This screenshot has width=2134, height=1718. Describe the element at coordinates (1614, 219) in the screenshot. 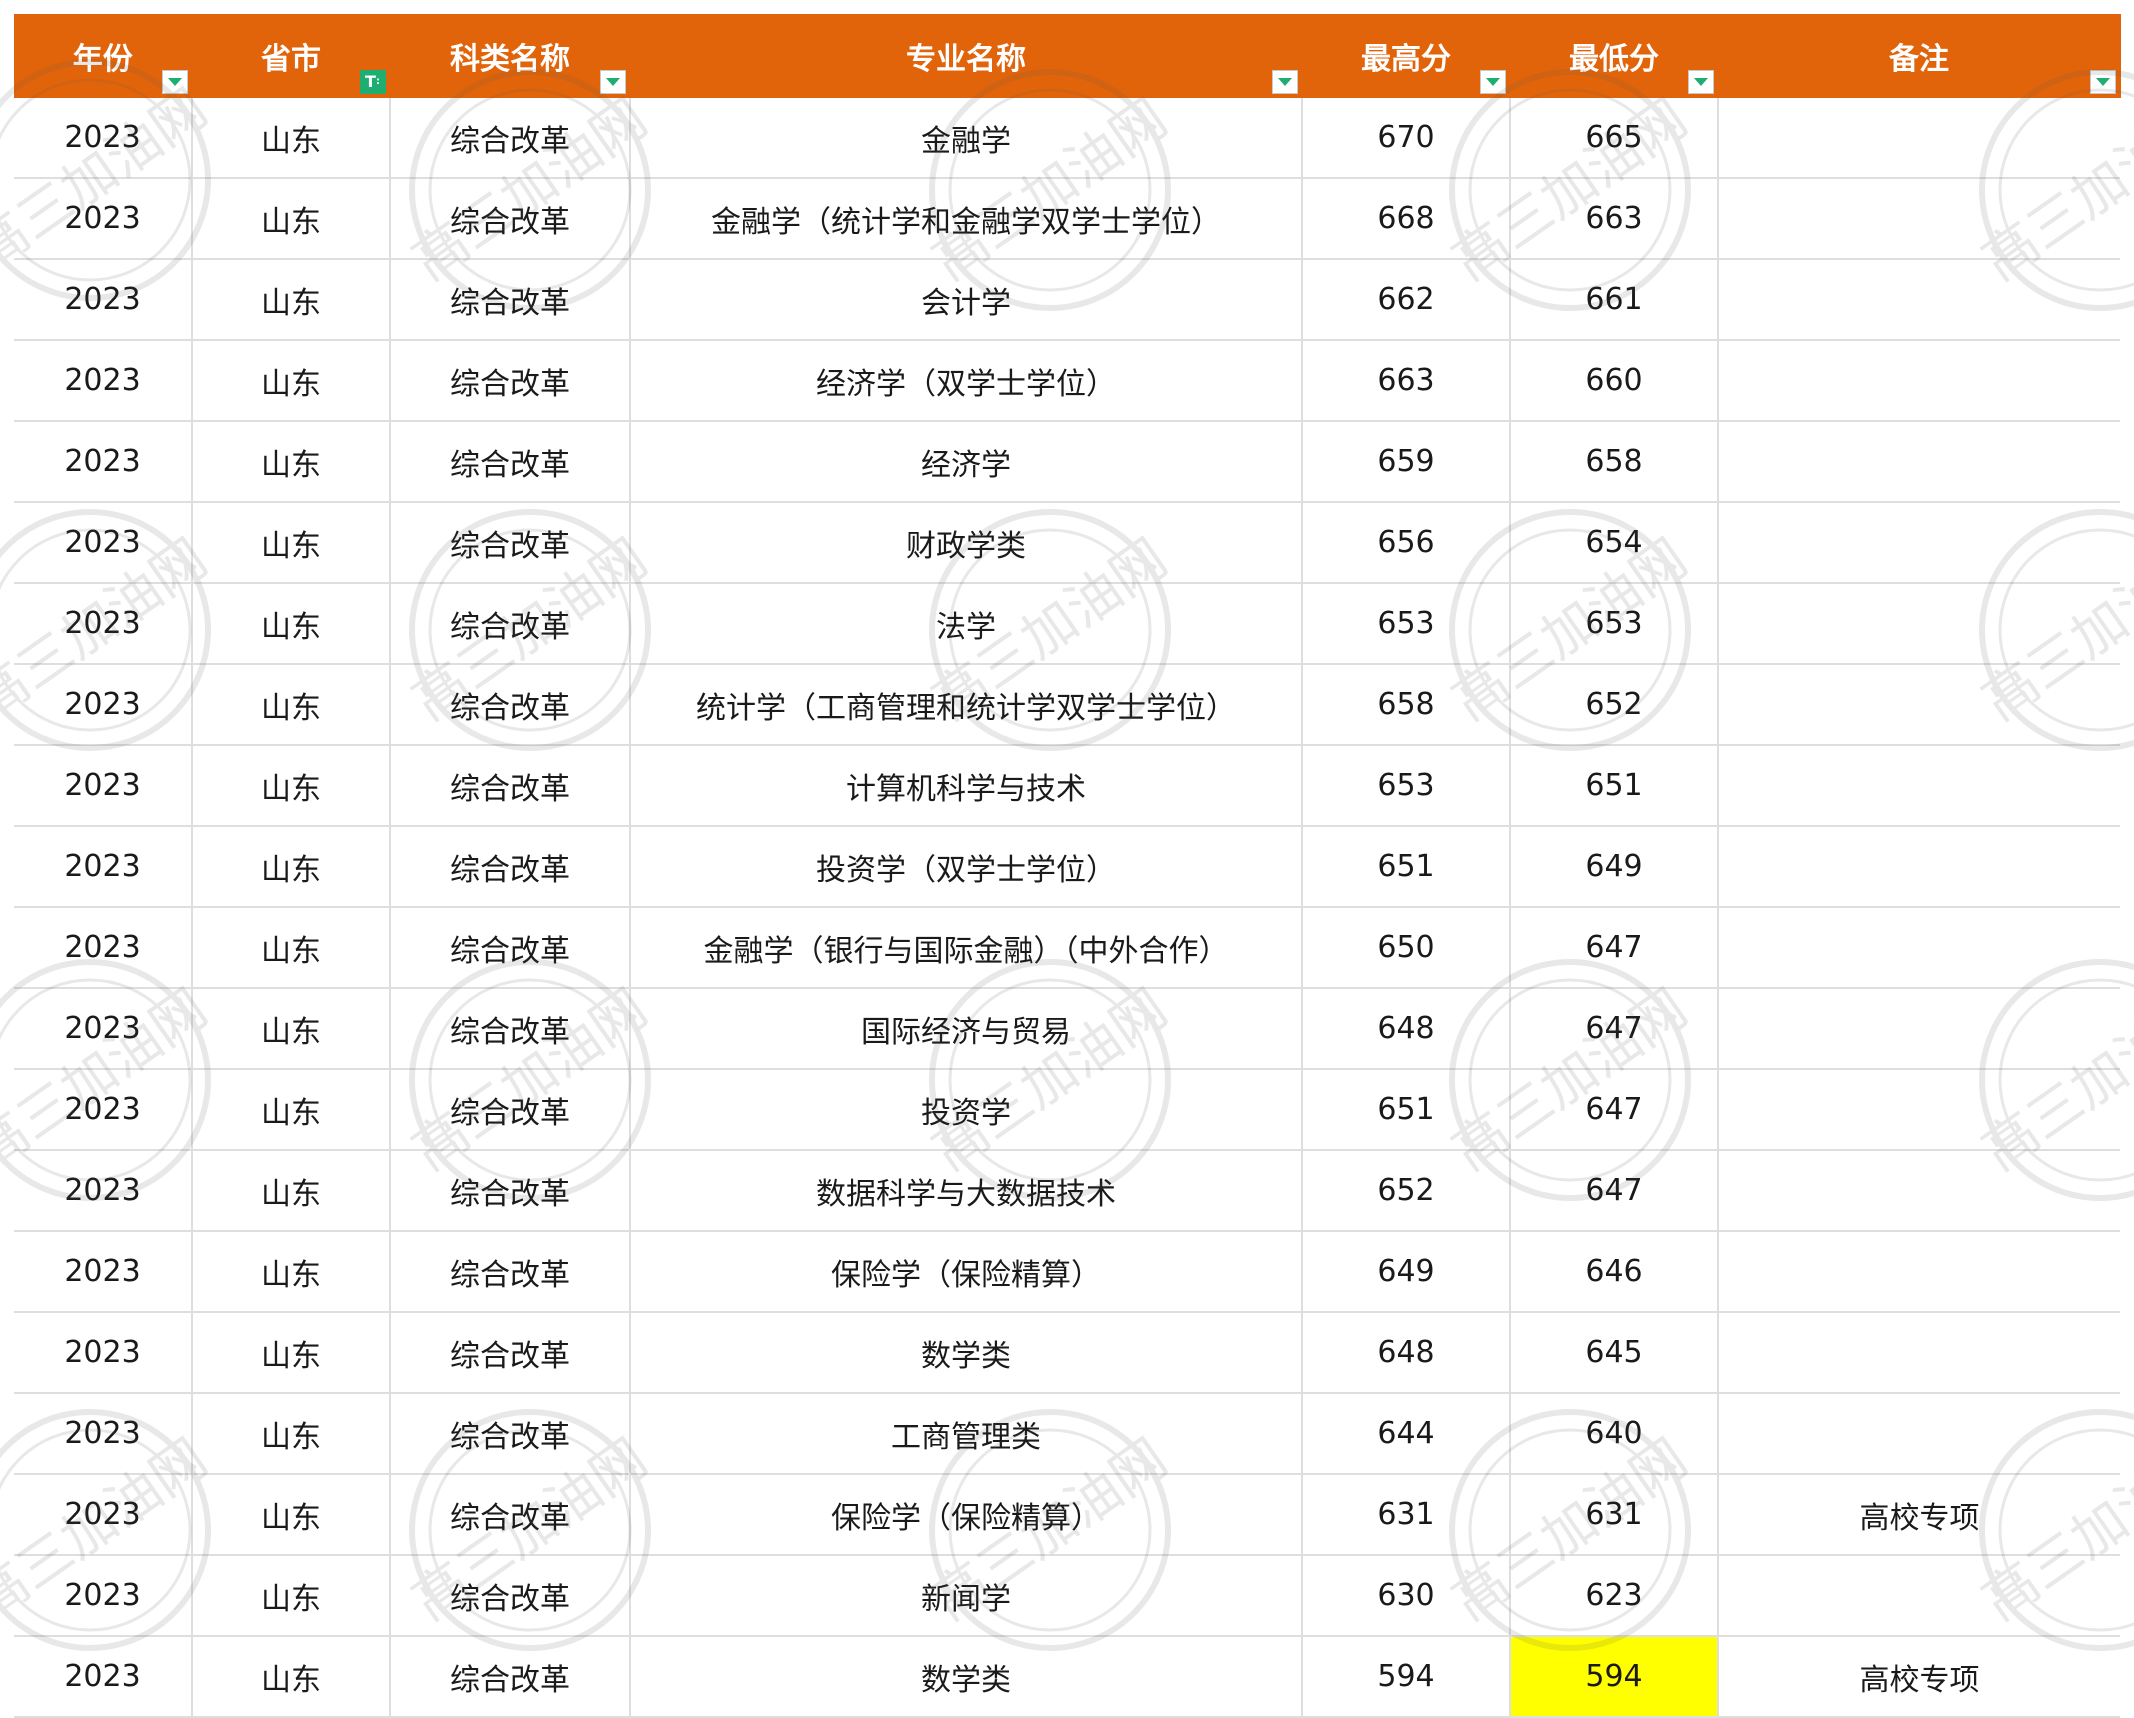

I see `cell-min-score: 663` at that location.